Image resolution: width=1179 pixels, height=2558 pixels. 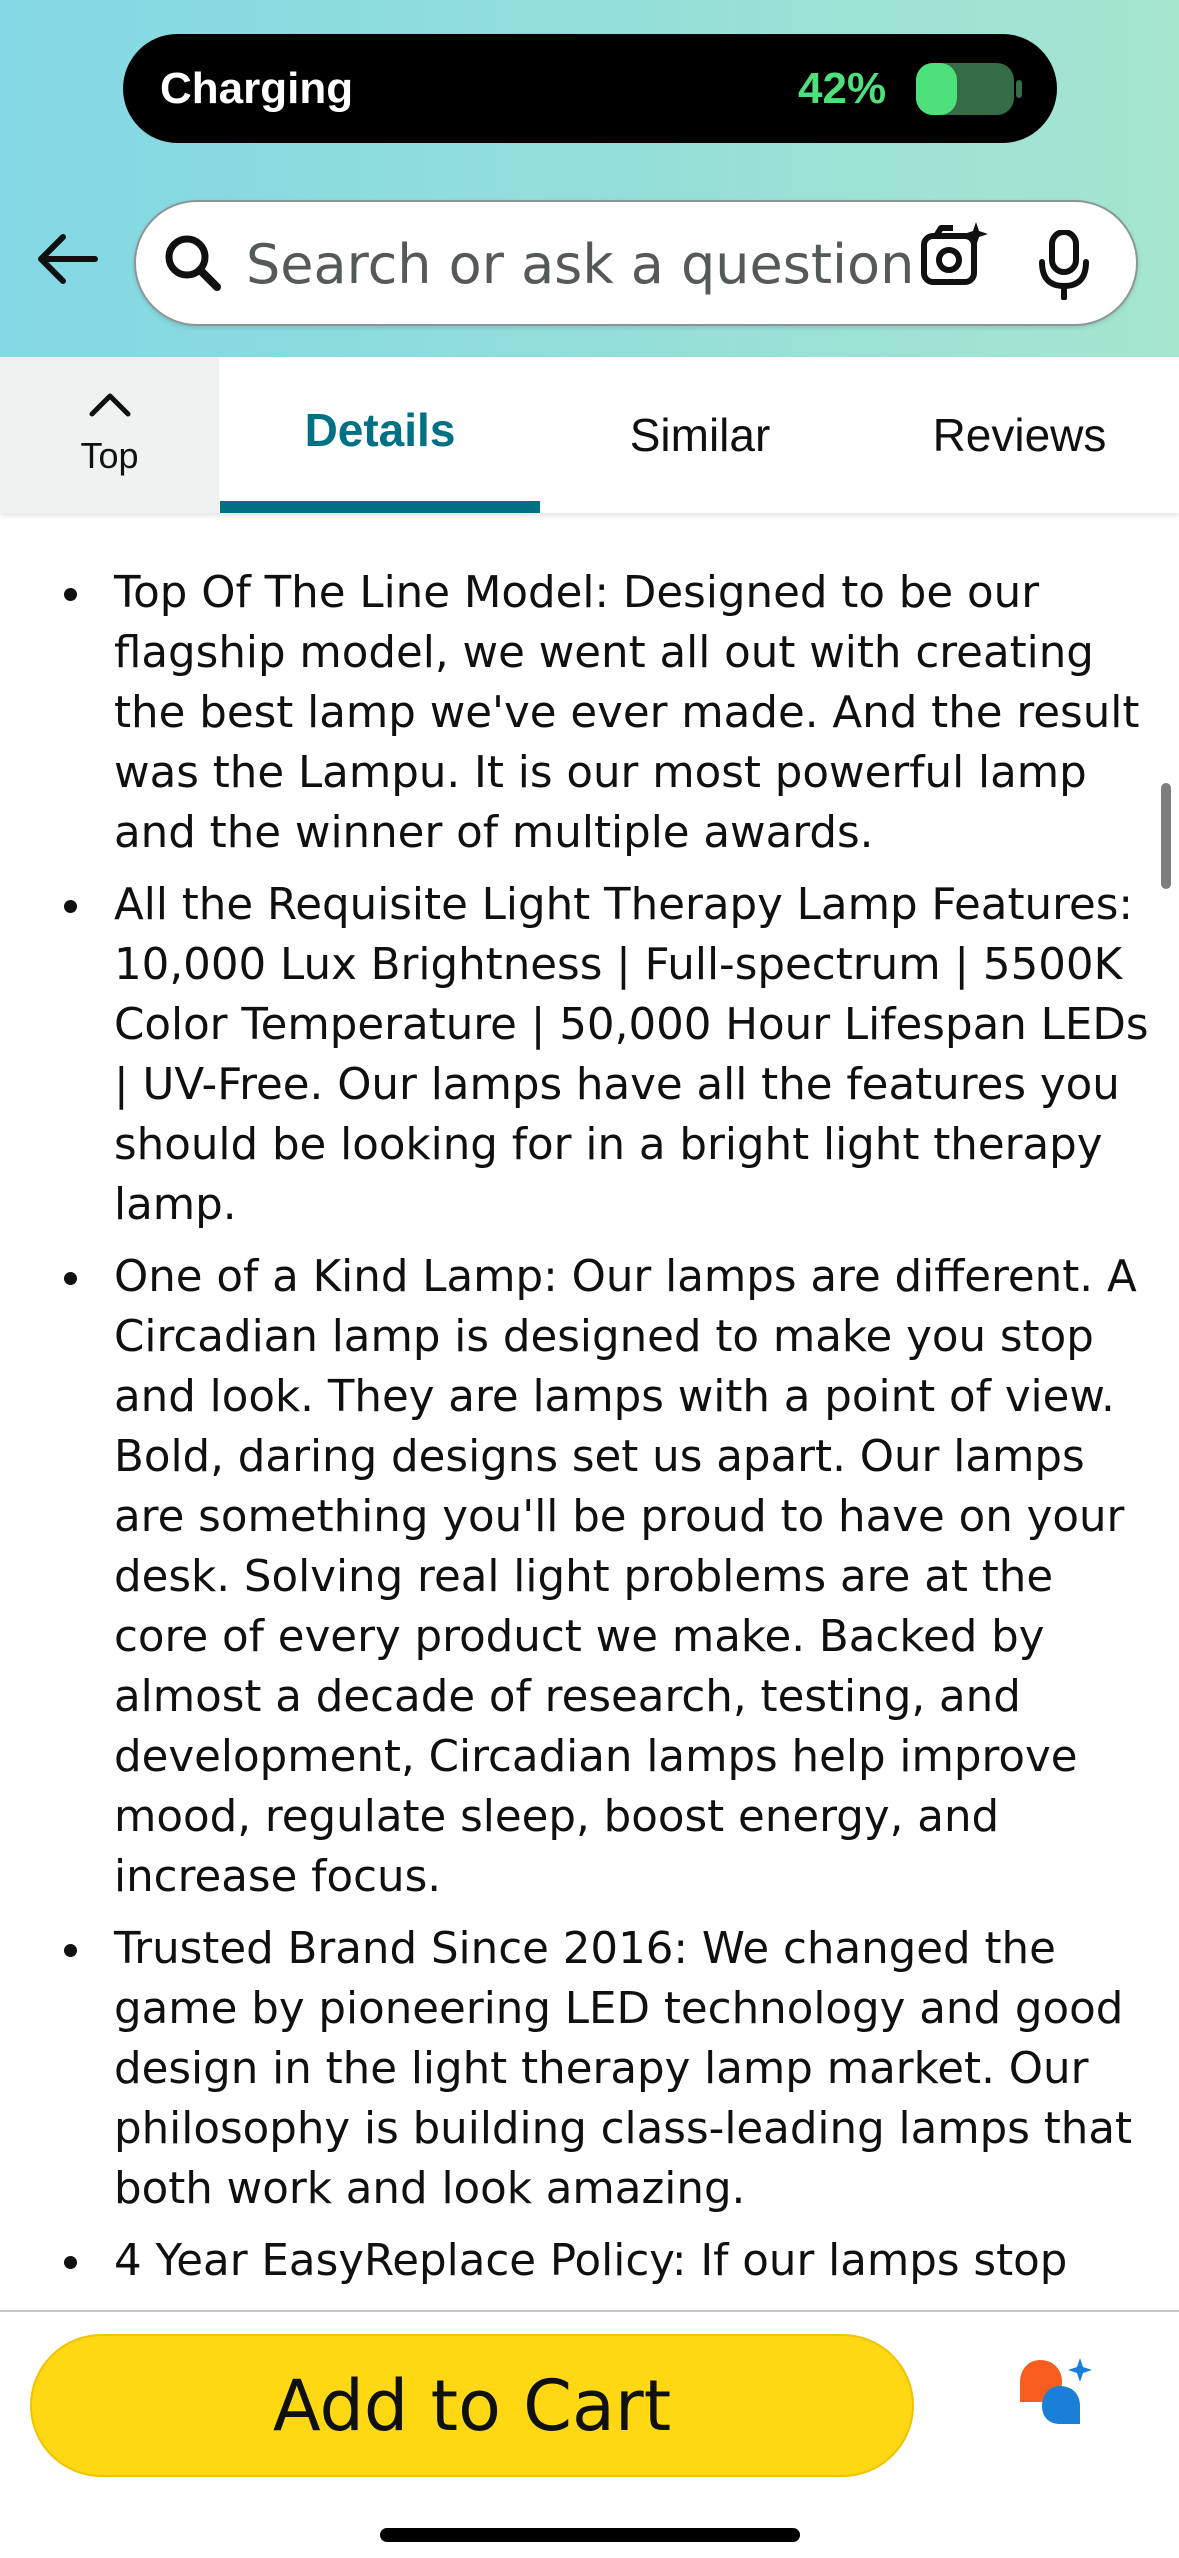 I want to click on tab-bar: Top Details Similar Reviews, so click(x=589, y=435).